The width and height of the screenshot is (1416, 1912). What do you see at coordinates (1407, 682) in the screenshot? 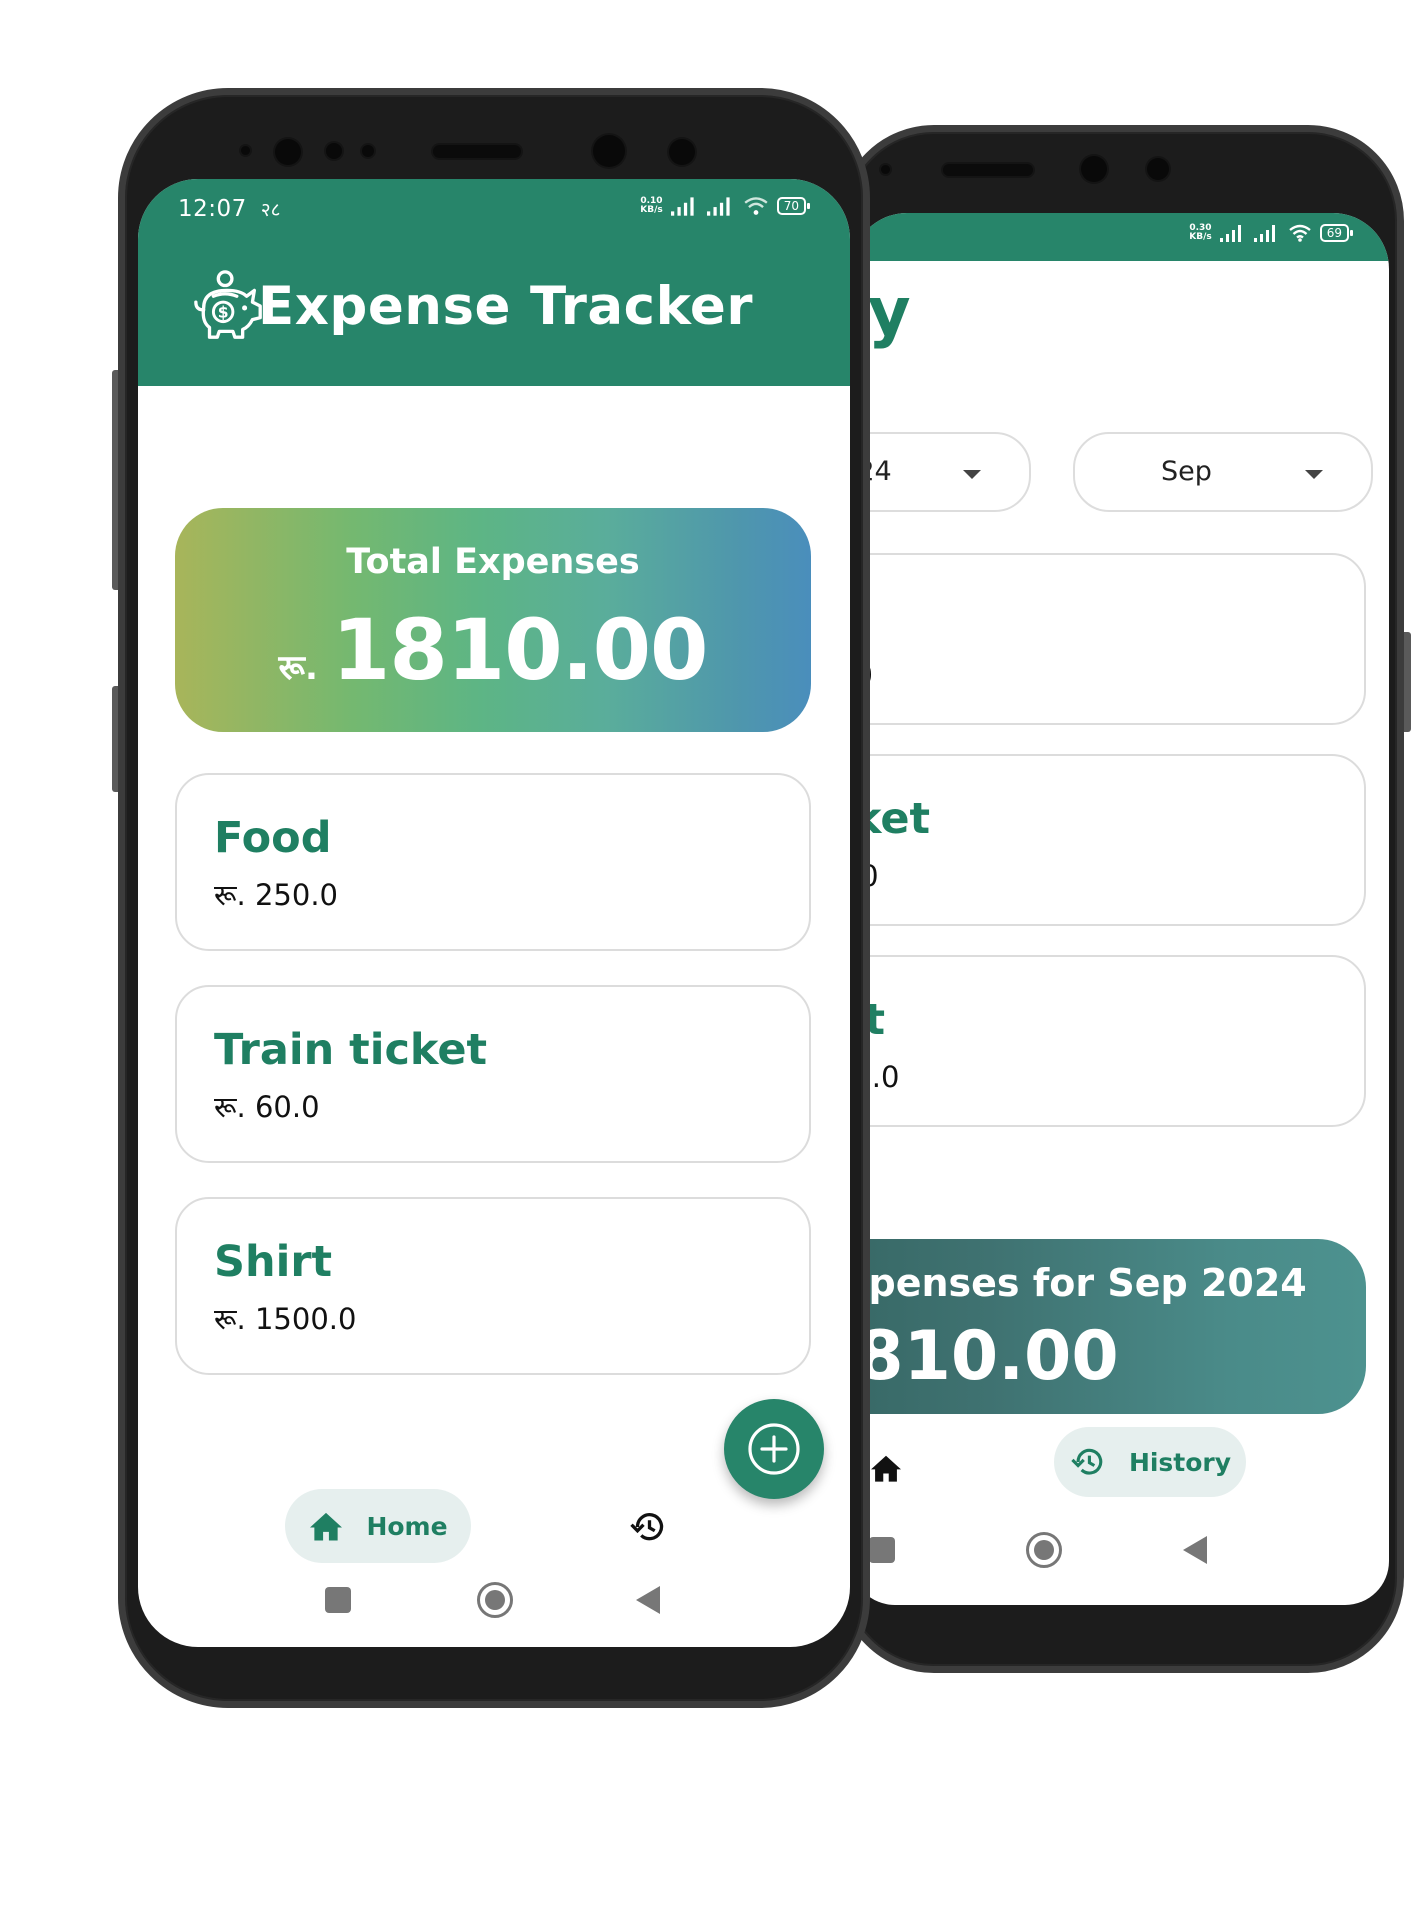
I see `power-button` at bounding box center [1407, 682].